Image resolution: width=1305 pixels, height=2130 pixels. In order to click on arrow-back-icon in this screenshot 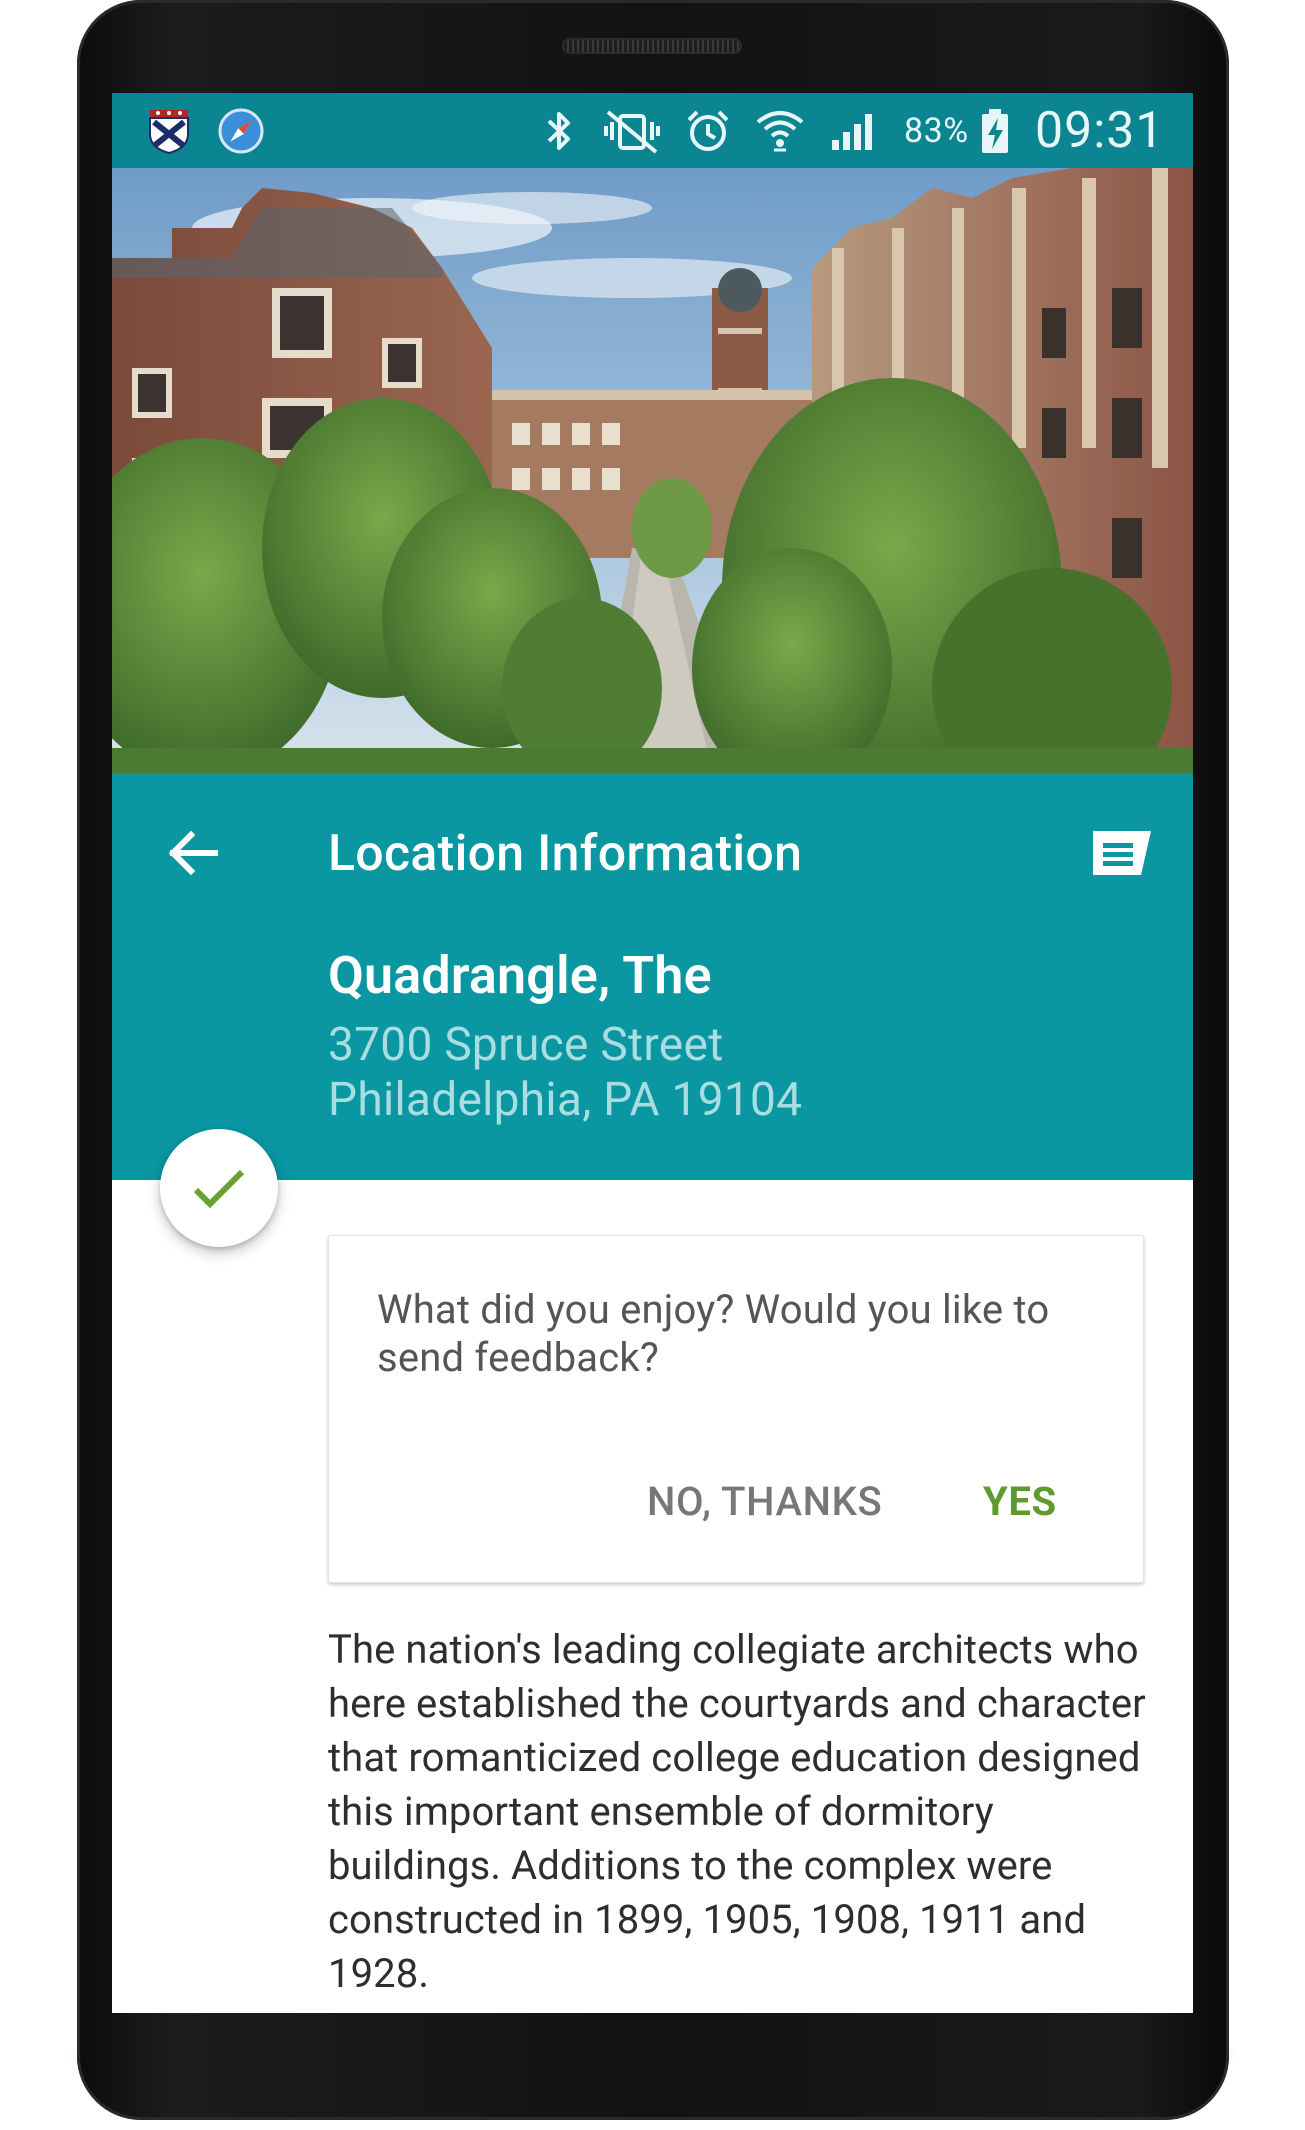, I will do `click(193, 853)`.